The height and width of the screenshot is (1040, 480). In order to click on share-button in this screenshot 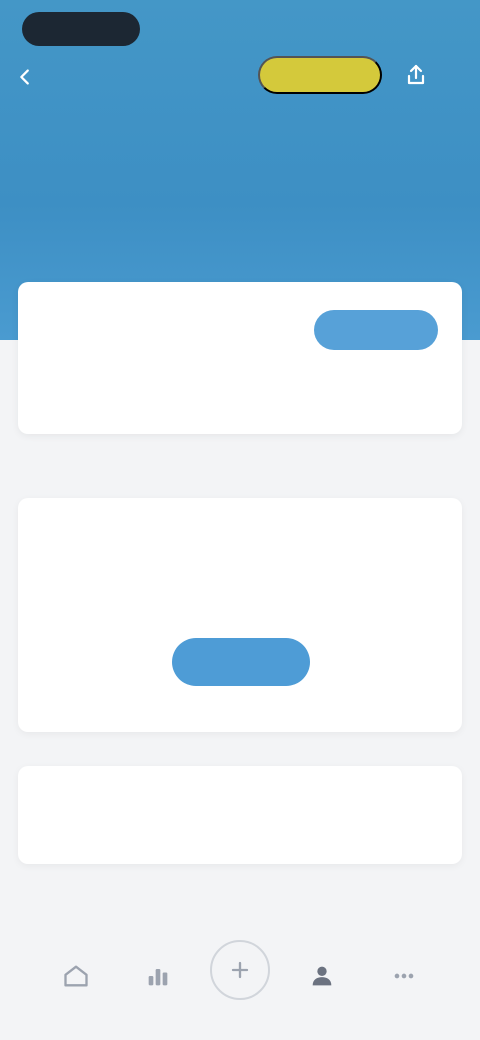, I will do `click(416, 75)`.